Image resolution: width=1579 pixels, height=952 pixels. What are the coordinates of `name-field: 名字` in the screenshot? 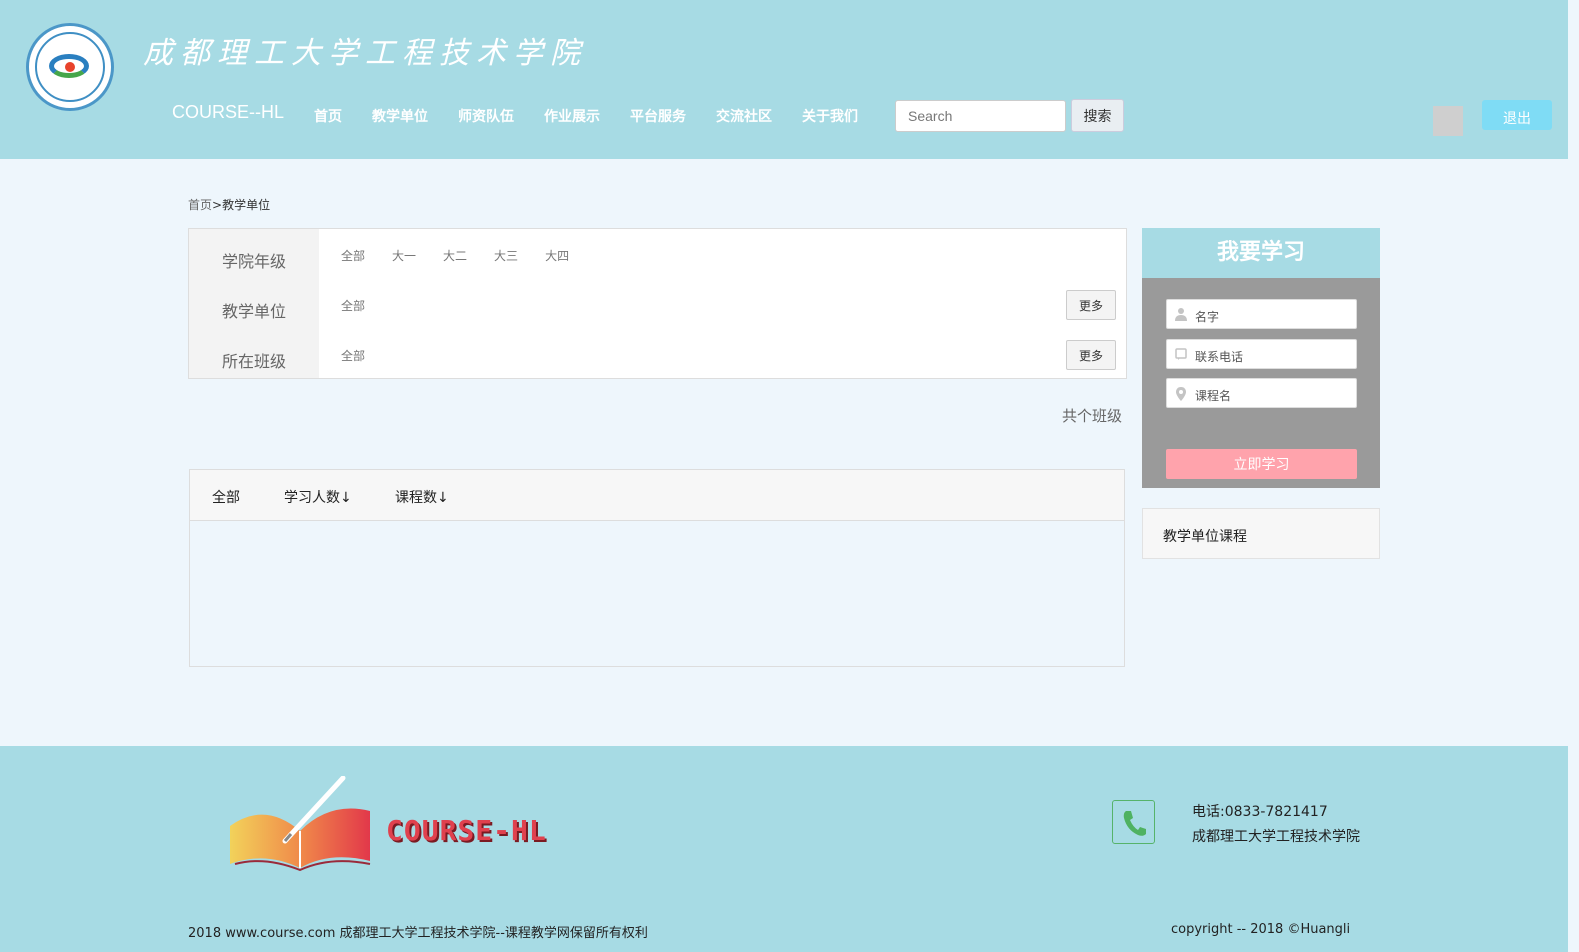 It's located at (1261, 314).